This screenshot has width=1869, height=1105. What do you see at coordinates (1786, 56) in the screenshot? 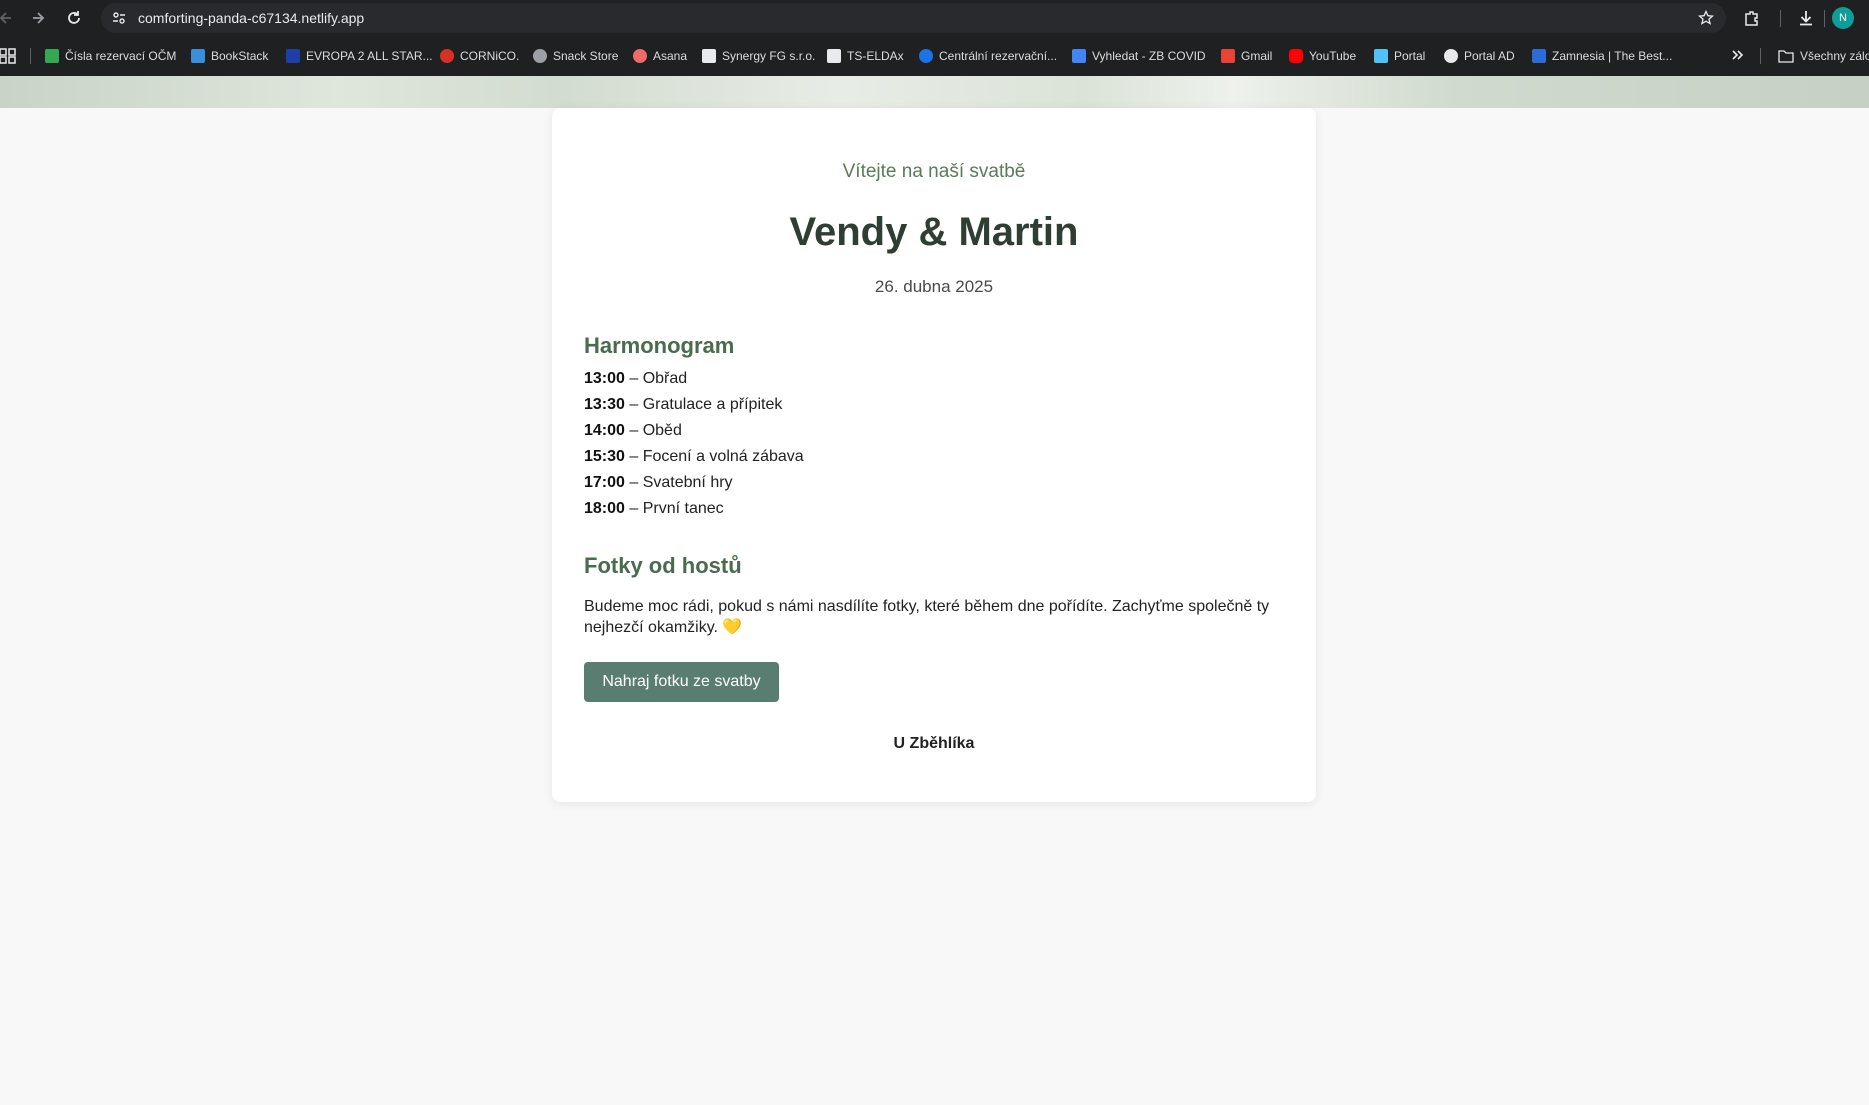
I see `folder-icon` at bounding box center [1786, 56].